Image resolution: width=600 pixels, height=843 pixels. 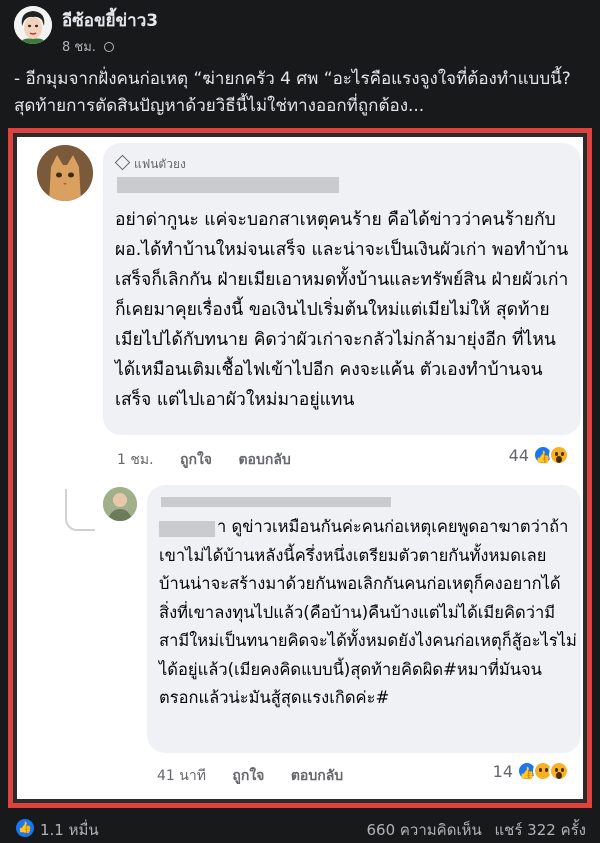 What do you see at coordinates (65, 173) in the screenshot?
I see `commenter-avatar` at bounding box center [65, 173].